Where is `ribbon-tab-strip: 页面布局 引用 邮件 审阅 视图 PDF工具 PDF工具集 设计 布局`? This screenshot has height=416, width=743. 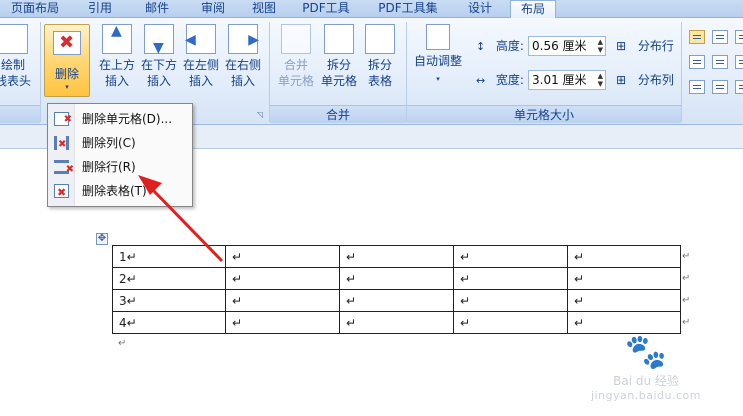
ribbon-tab-strip: 页面布局 引用 邮件 审阅 视图 PDF工具 PDF工具集 设计 布局 is located at coordinates (371, 9).